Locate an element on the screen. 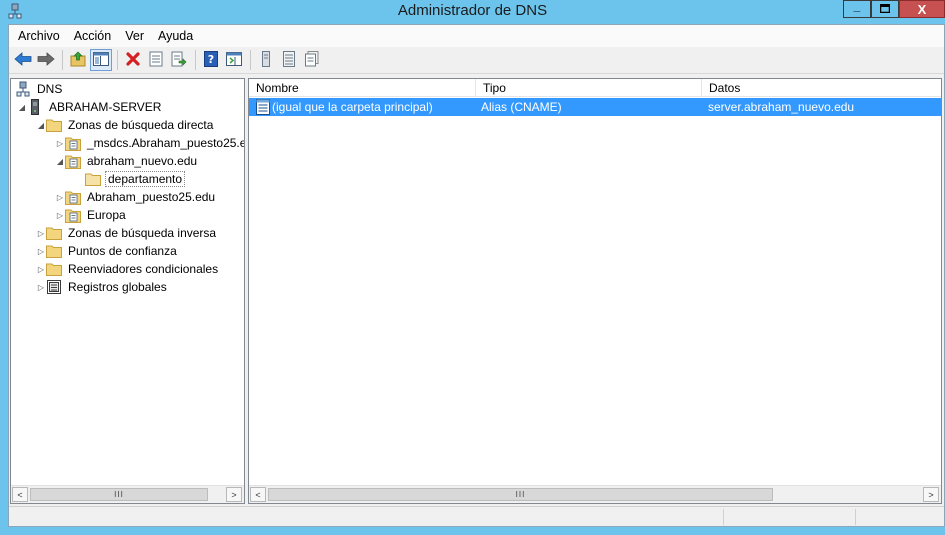  console-button is located at coordinates (234, 60).